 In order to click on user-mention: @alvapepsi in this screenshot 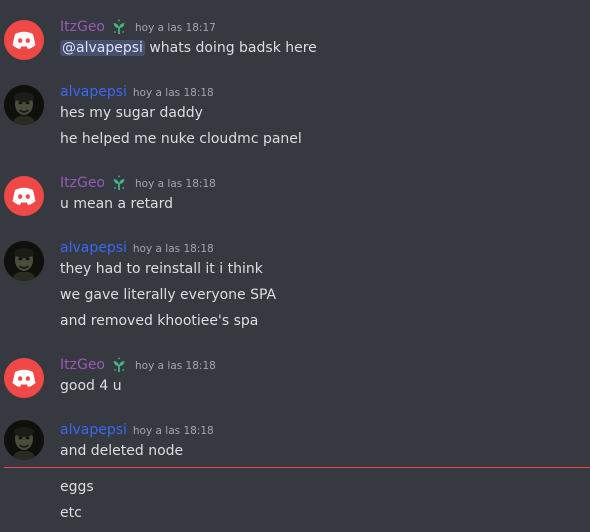, I will do `click(102, 48)`.